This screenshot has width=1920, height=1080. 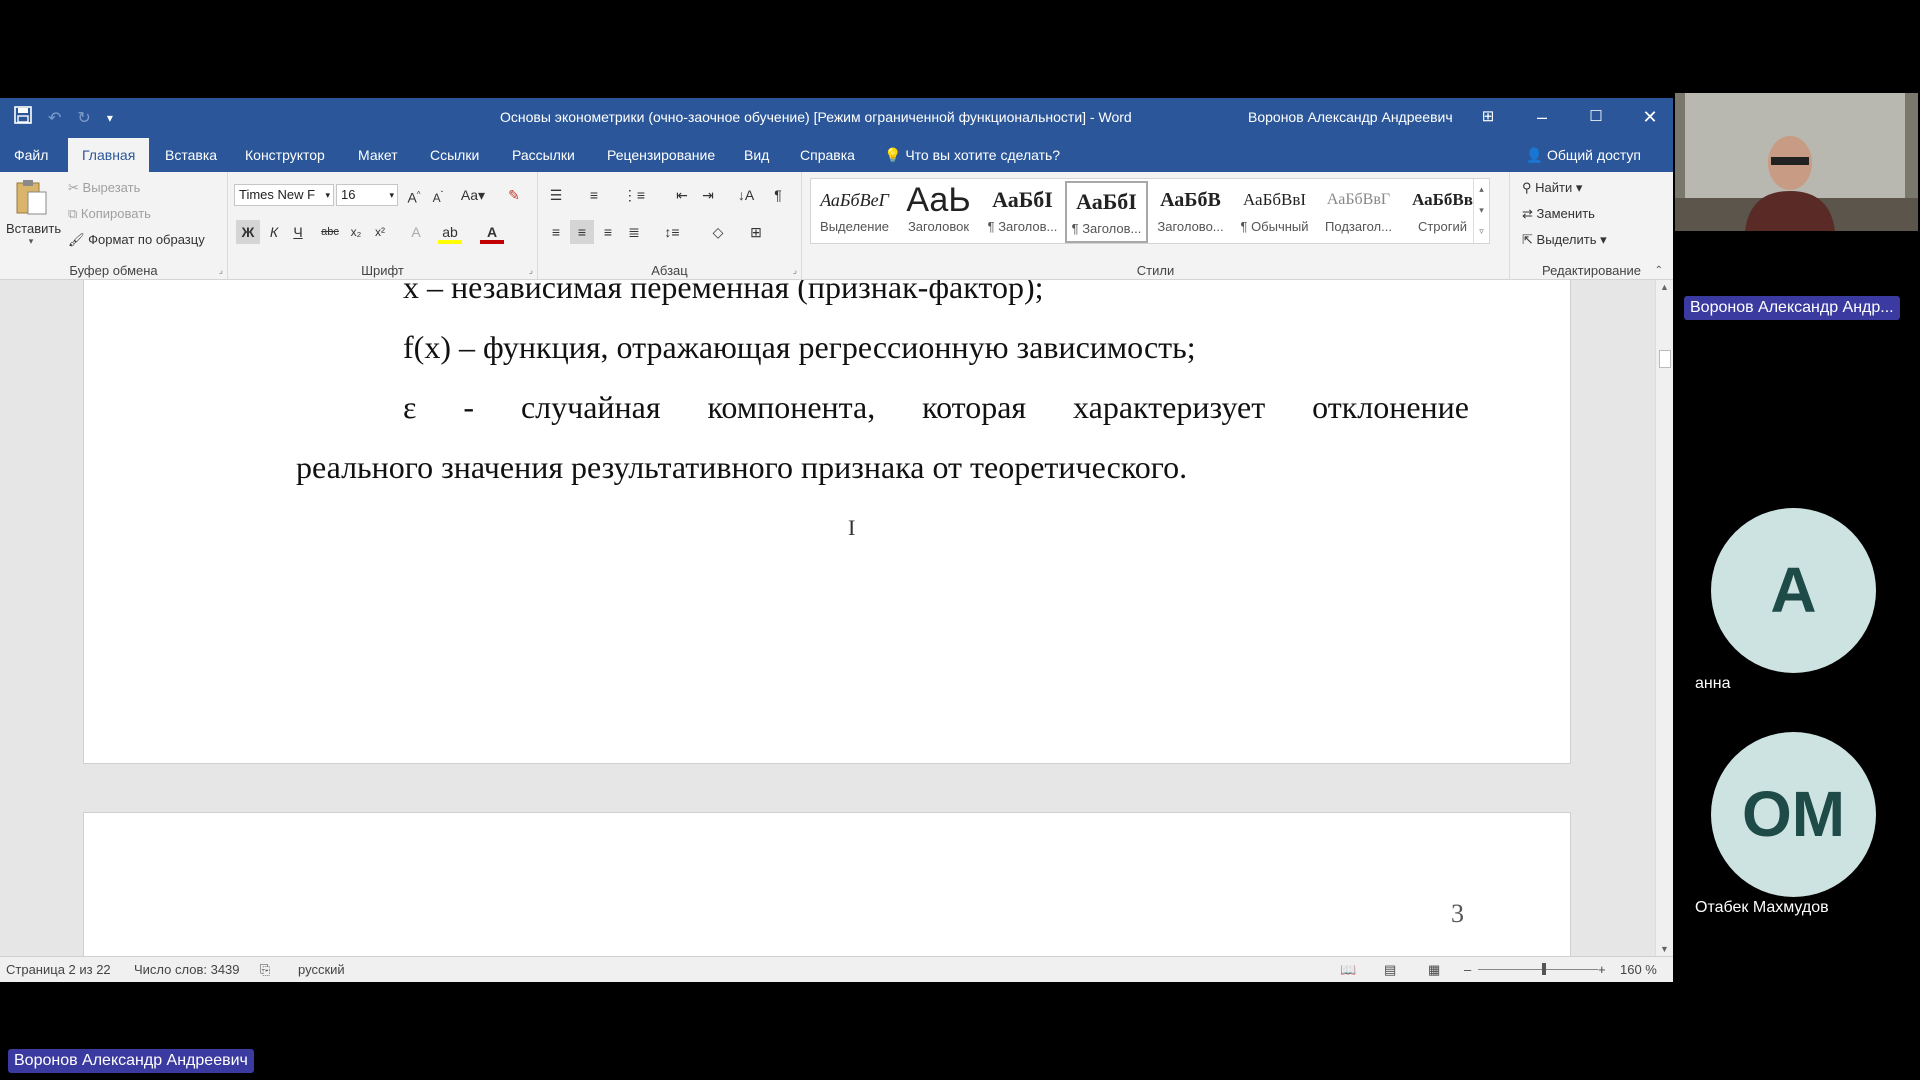 I want to click on tab-review: Рецензирование, so click(x=661, y=155).